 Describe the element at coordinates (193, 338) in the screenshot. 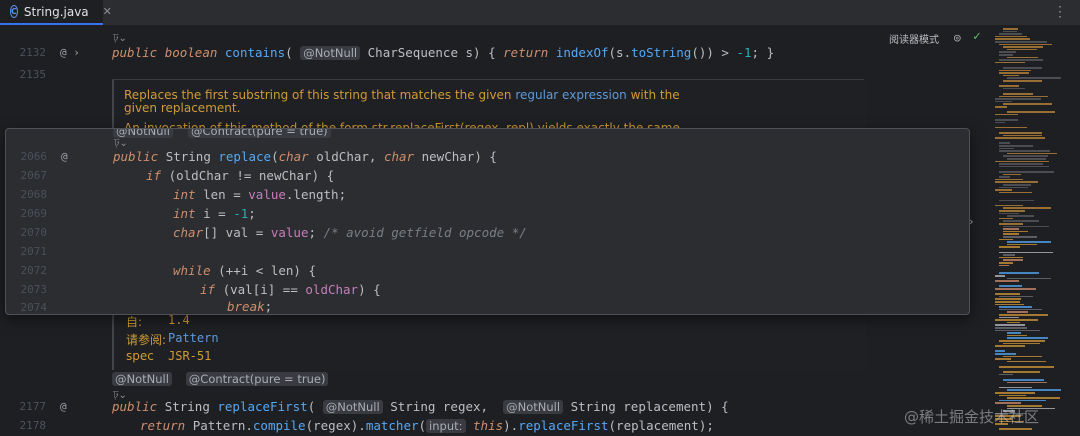

I see `doc-see-link: Pattern` at that location.